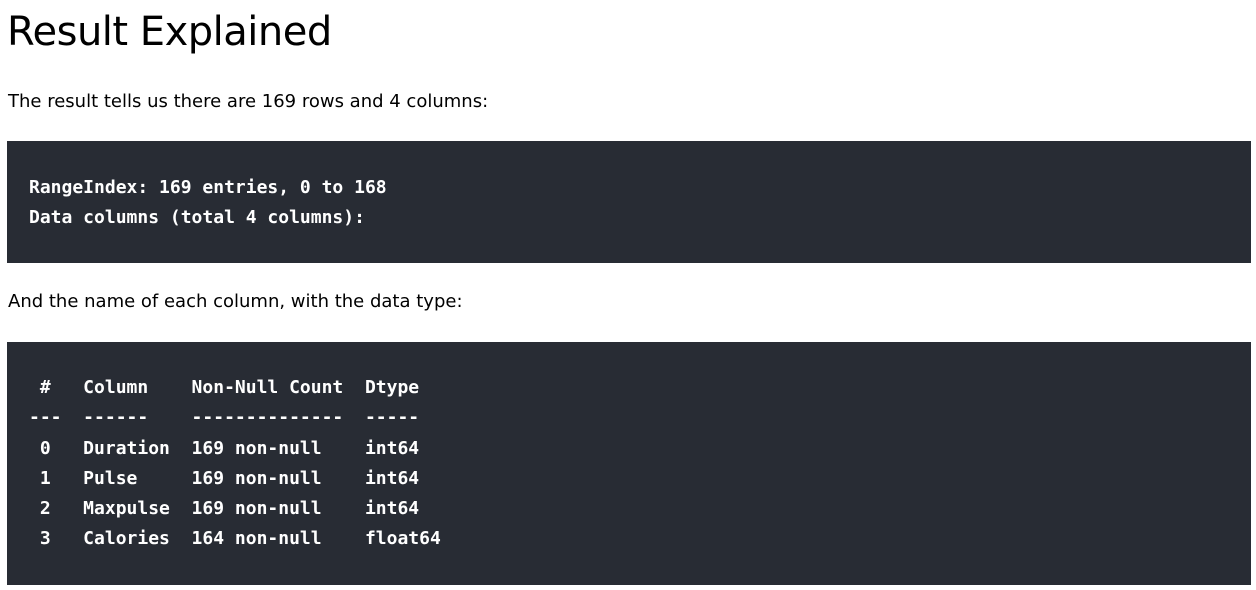  What do you see at coordinates (224, 387) in the screenshot?
I see `code-line-header: # Column Non-Null Count Dtype` at bounding box center [224, 387].